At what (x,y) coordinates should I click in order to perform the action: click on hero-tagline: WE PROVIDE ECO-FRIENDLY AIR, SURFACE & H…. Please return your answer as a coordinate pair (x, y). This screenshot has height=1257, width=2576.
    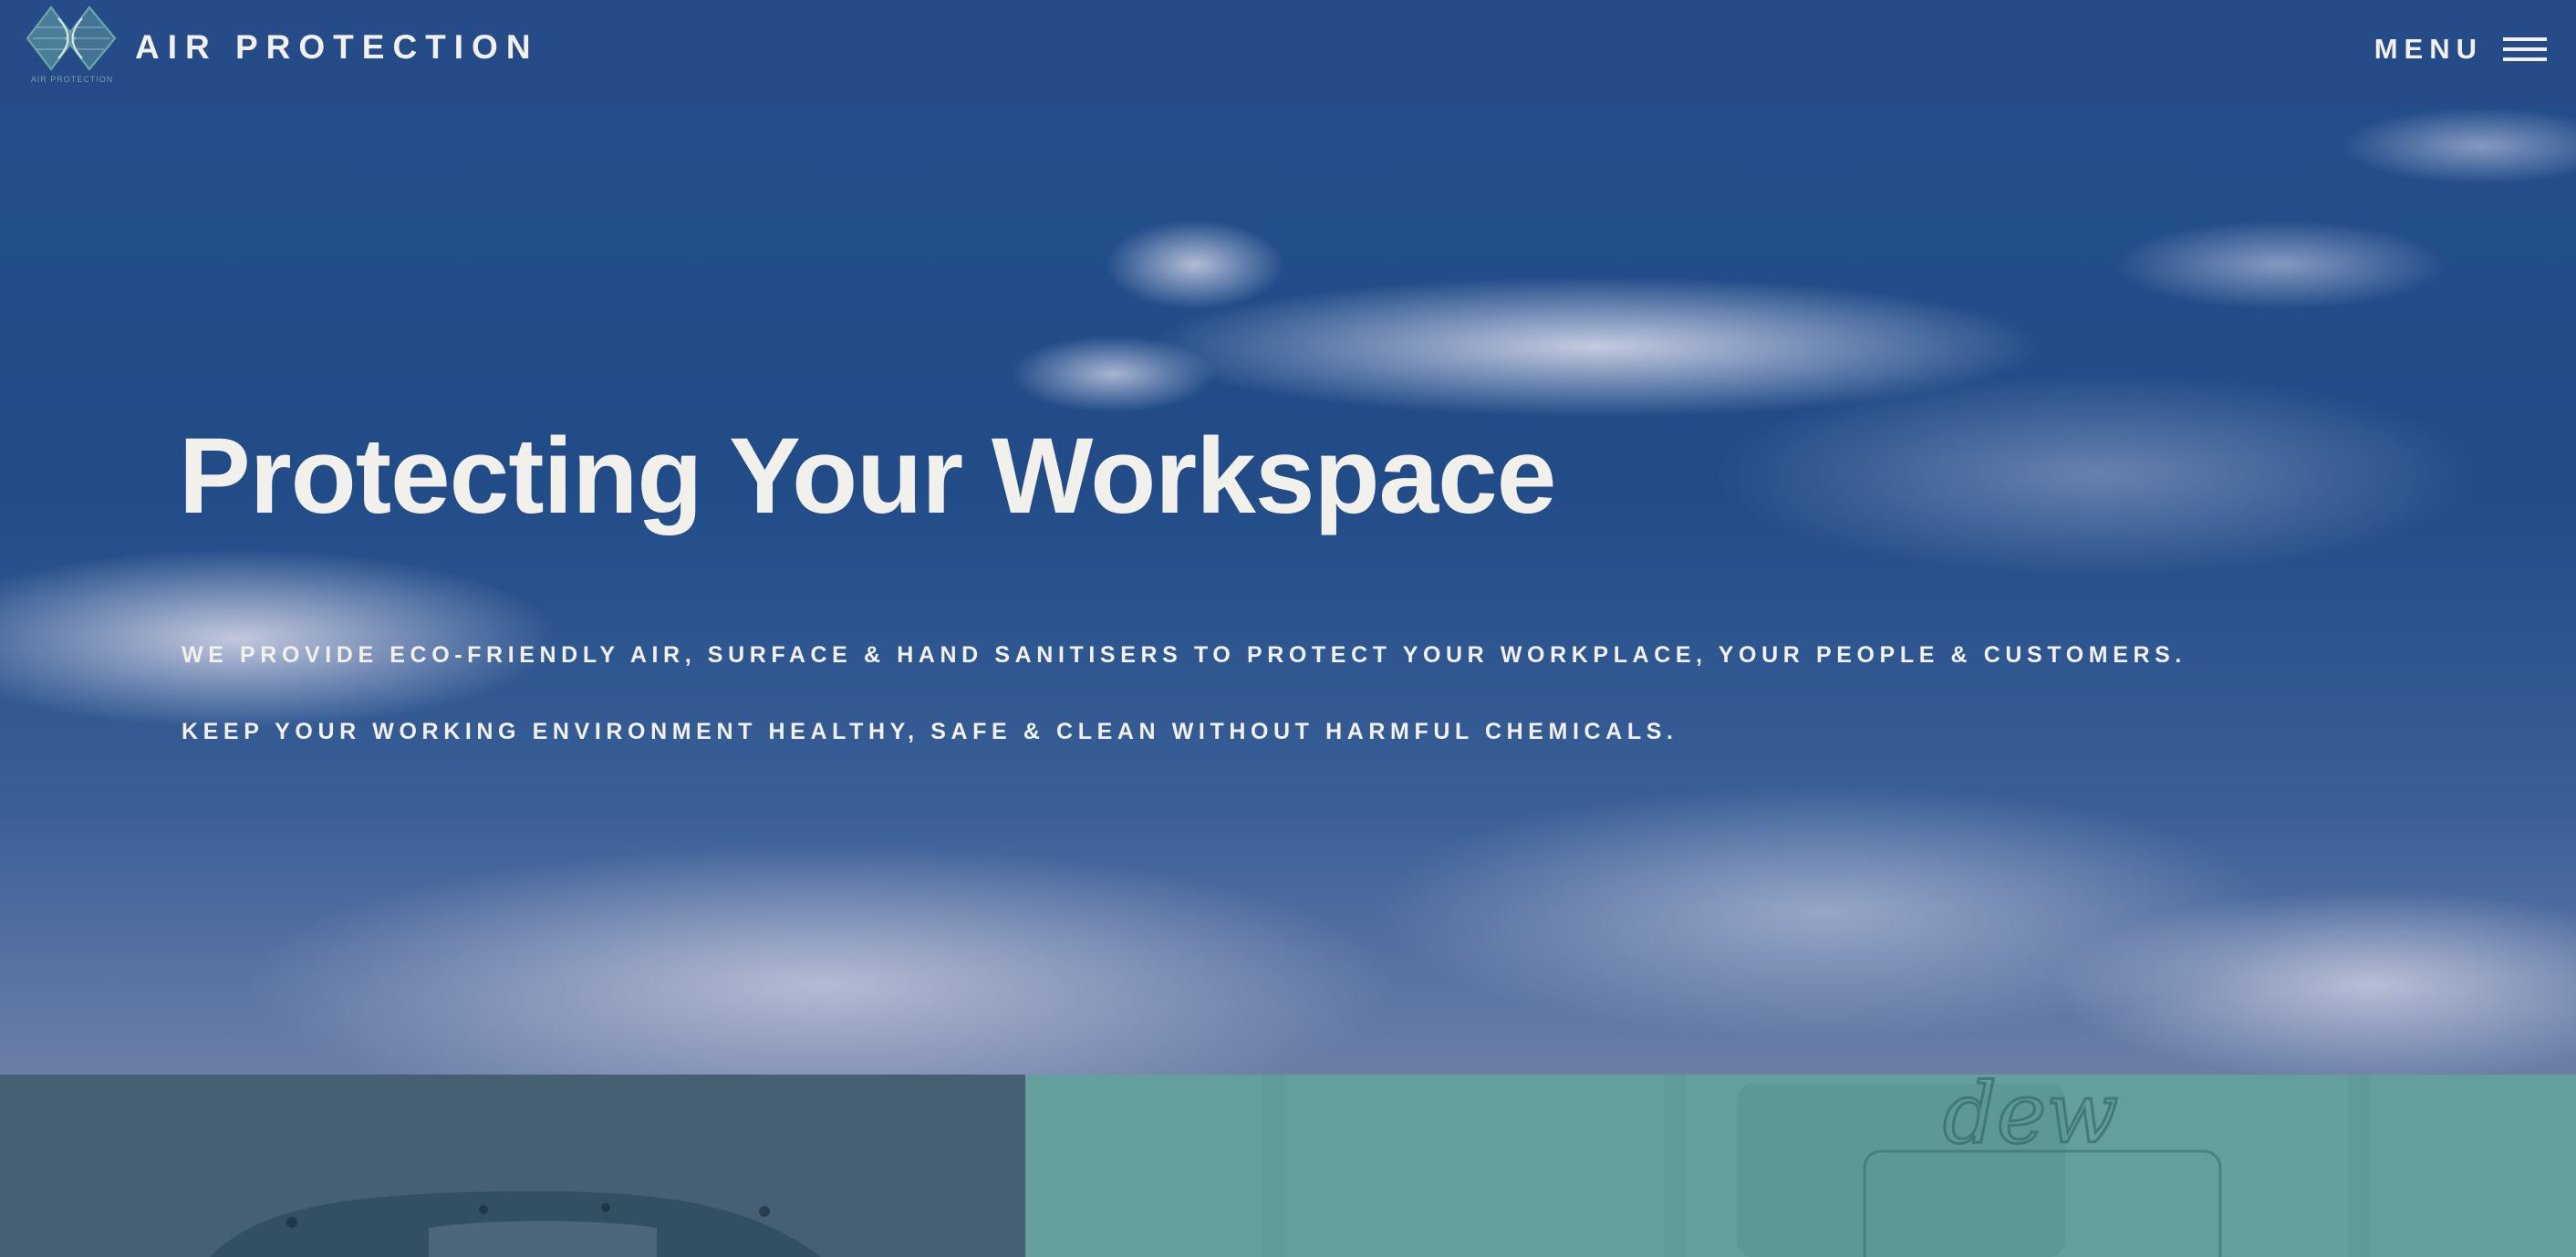
    Looking at the image, I should click on (1184, 655).